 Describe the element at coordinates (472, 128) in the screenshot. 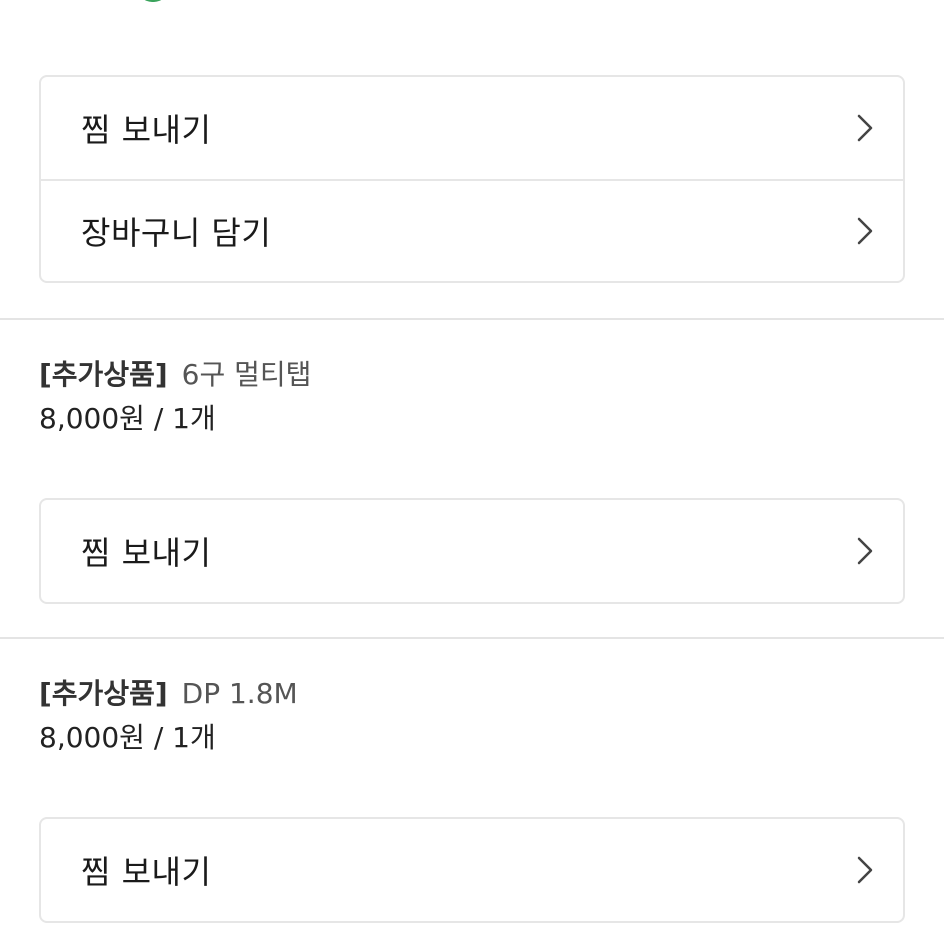

I see `wishlist-send-button: 찜 보내기` at that location.